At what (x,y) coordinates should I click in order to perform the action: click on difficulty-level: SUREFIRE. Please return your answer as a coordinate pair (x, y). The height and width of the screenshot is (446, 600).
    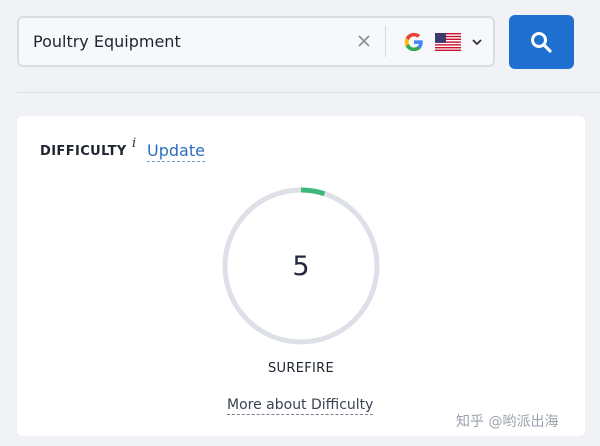
    Looking at the image, I should click on (301, 368).